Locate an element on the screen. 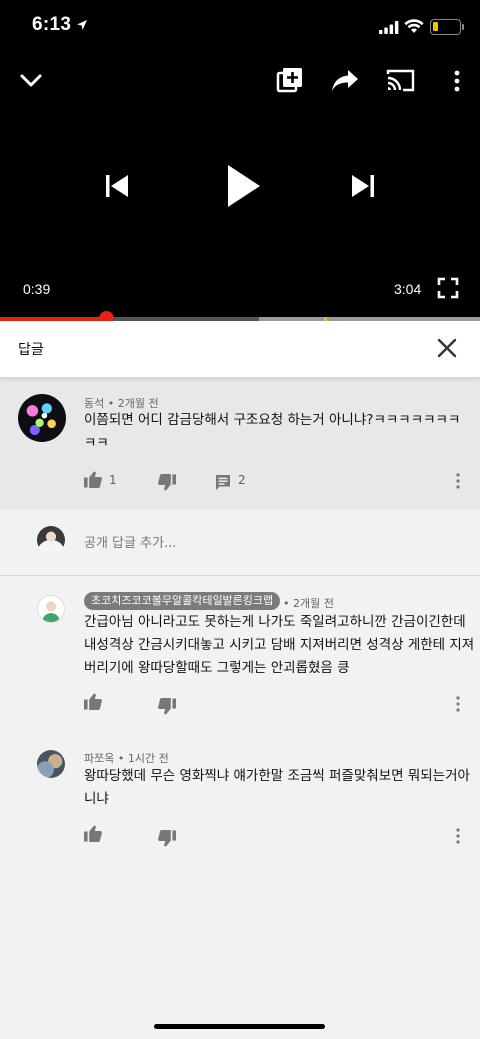  current-time: 0:39 is located at coordinates (37, 289).